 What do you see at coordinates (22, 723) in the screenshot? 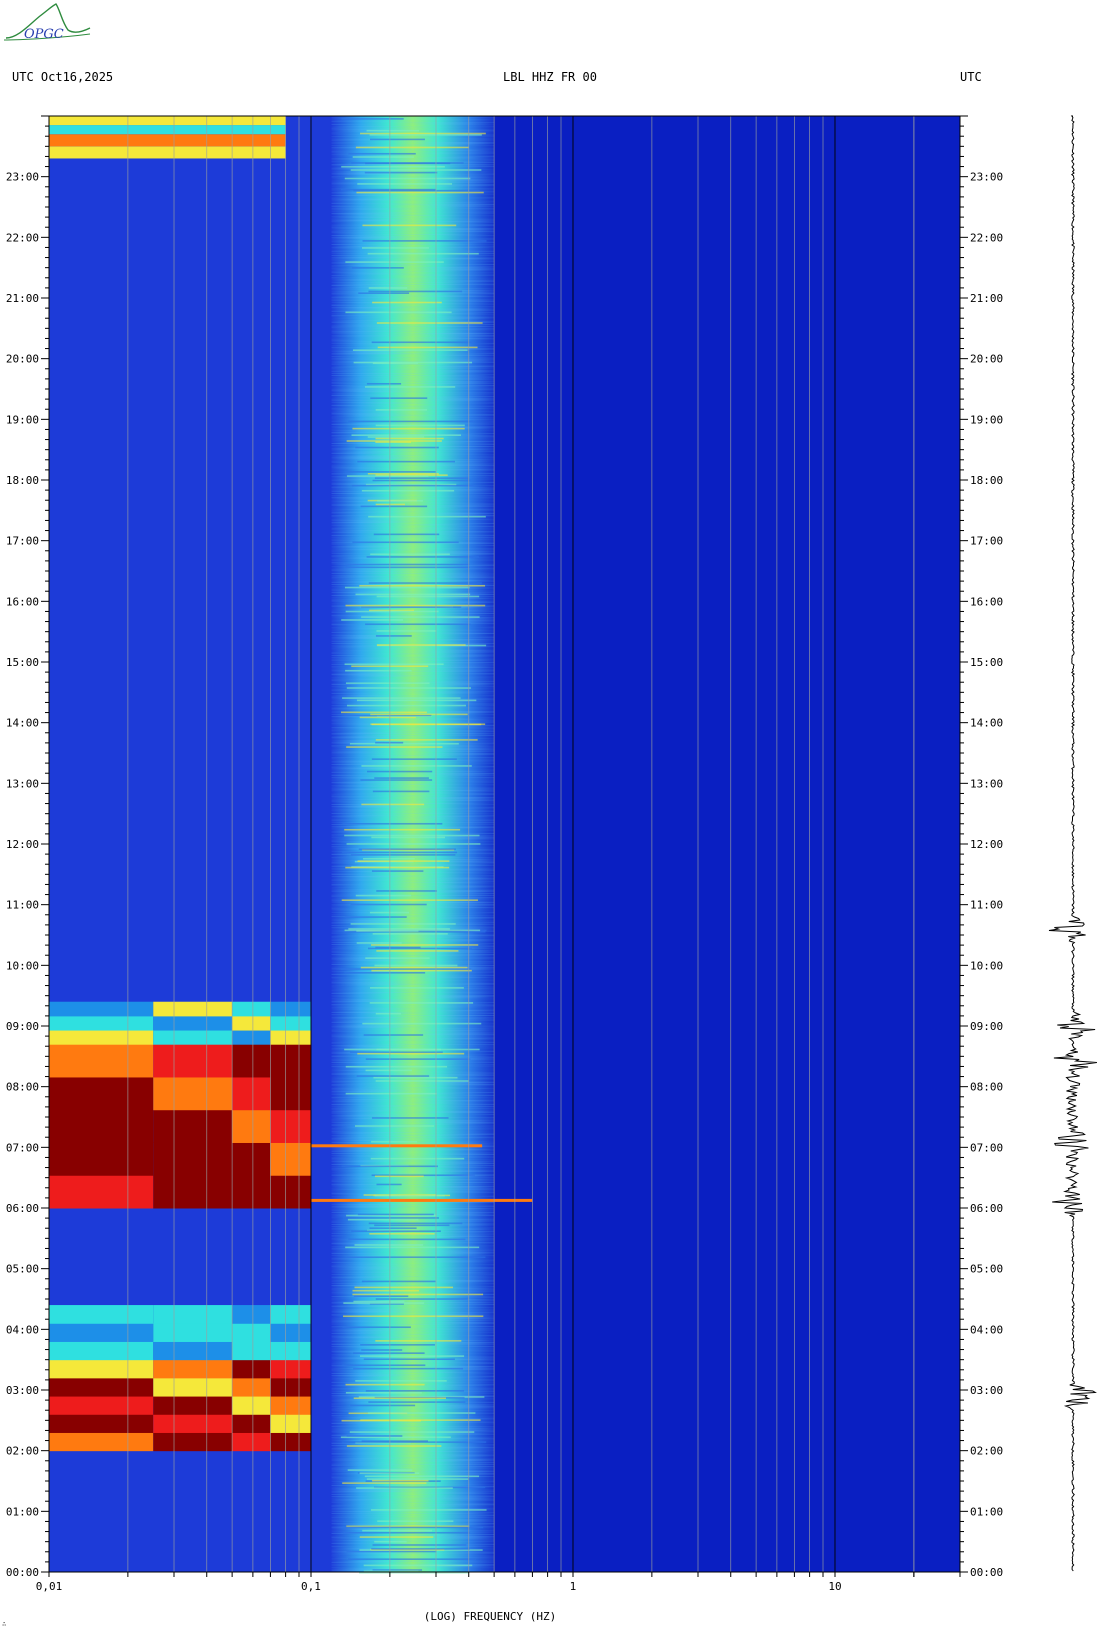
I see `time-tick-label-left: 14:00` at bounding box center [22, 723].